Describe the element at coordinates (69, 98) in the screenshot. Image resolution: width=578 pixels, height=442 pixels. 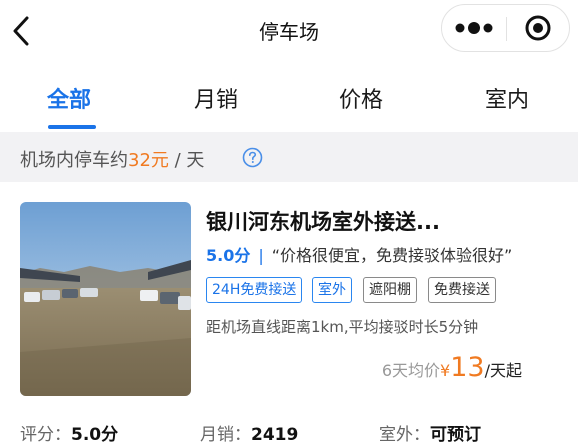
I see `tab-all: 全部` at that location.